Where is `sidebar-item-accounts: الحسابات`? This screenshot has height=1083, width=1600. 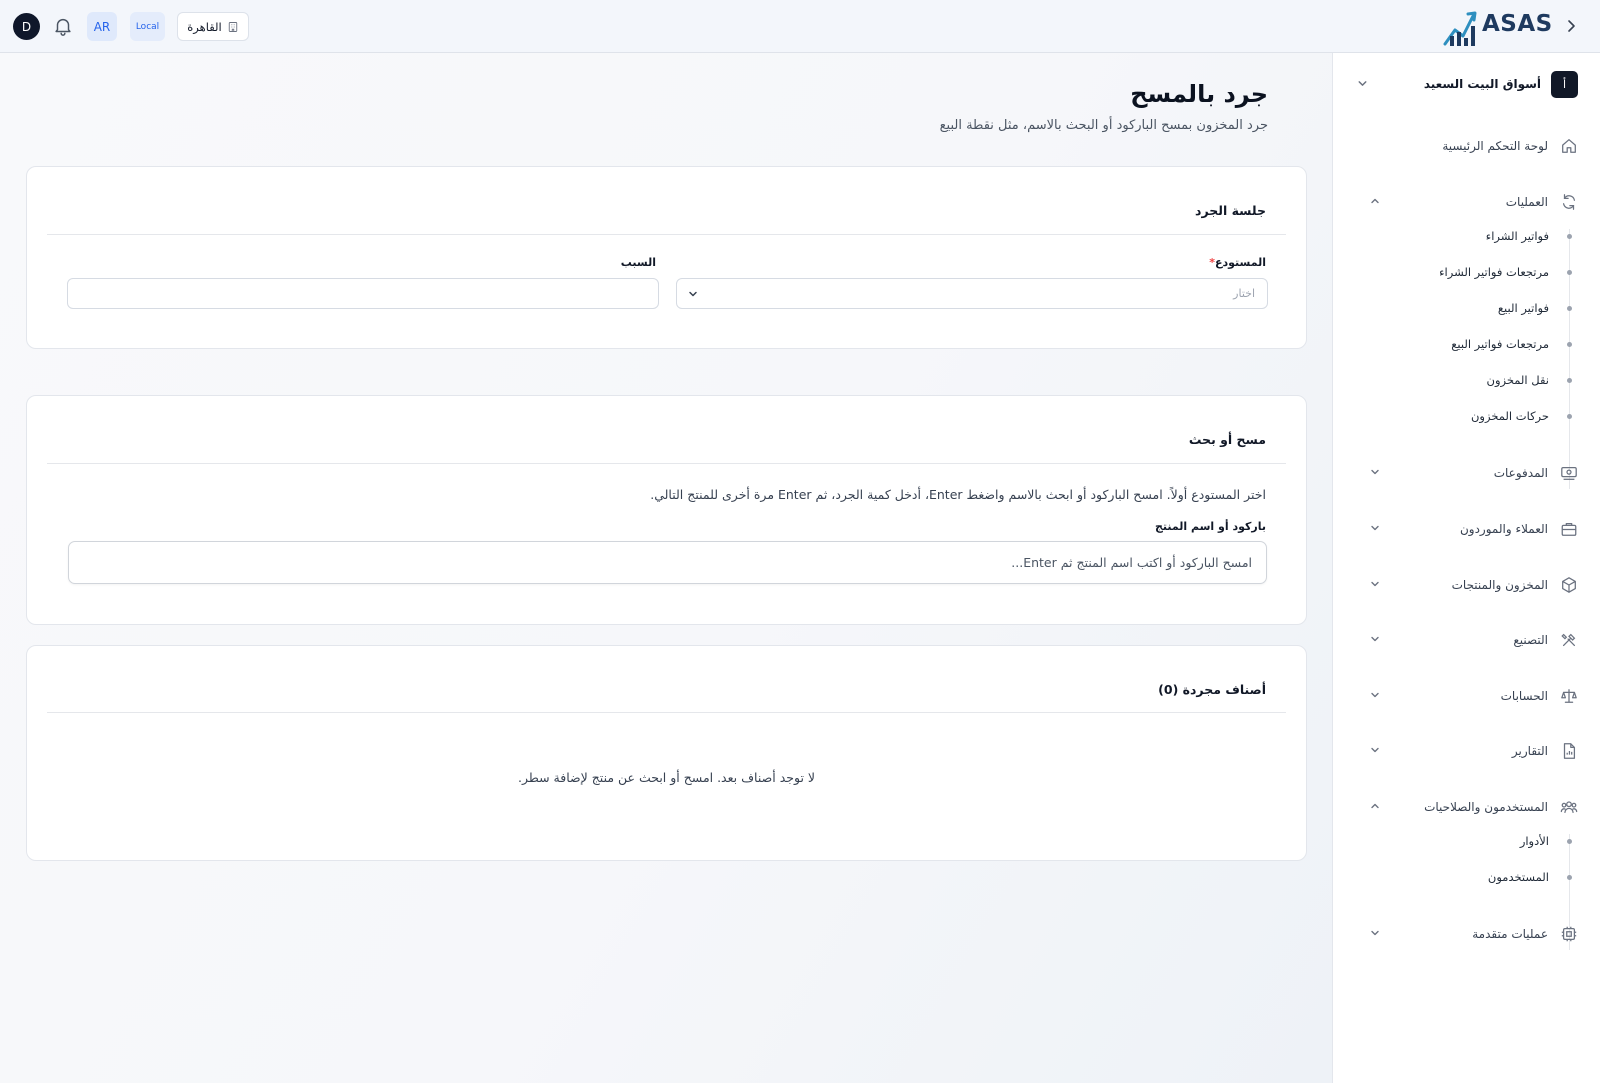 sidebar-item-accounts: الحسابات is located at coordinates (1466, 696).